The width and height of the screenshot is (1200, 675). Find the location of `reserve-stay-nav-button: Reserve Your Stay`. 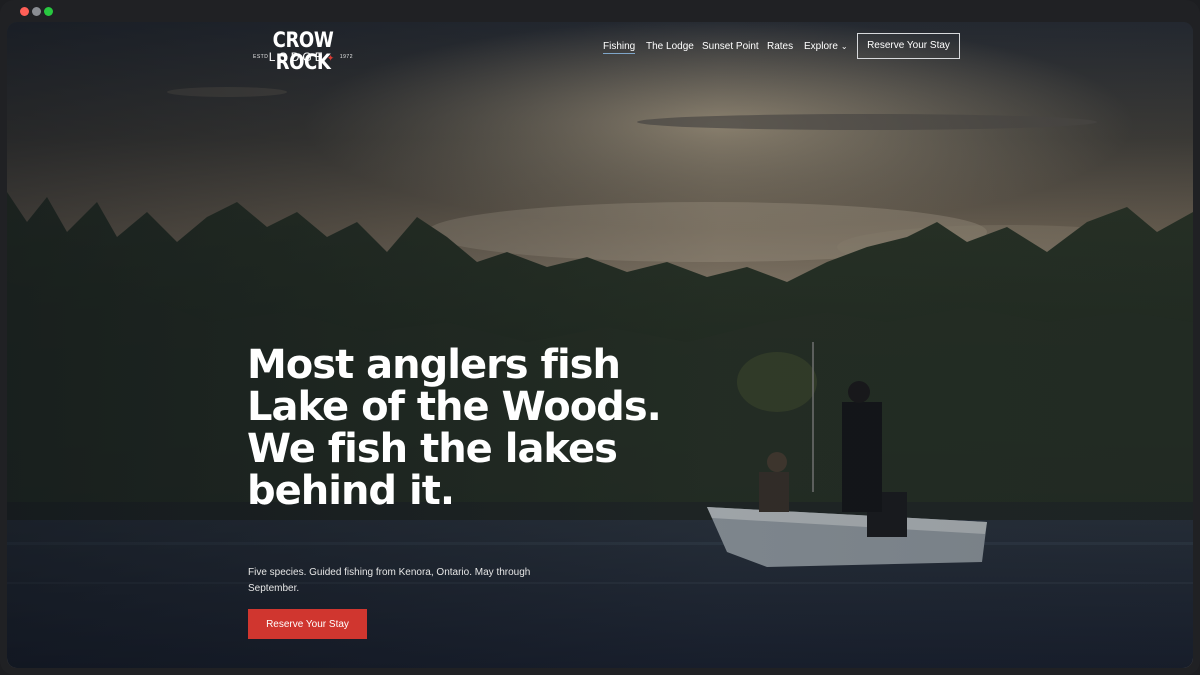

reserve-stay-nav-button: Reserve Your Stay is located at coordinates (908, 46).